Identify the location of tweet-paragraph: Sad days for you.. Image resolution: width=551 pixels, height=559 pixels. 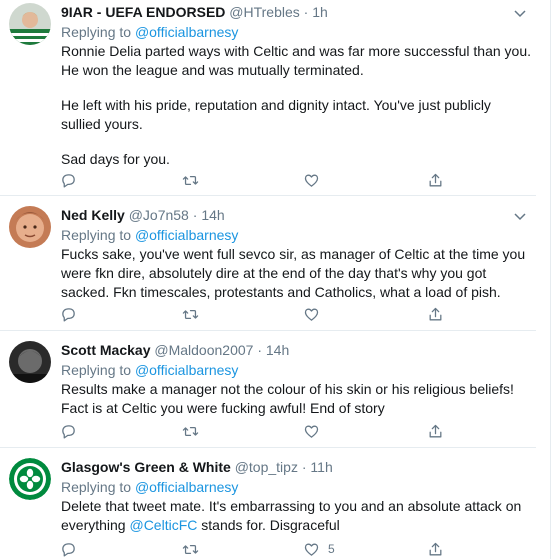
(115, 159).